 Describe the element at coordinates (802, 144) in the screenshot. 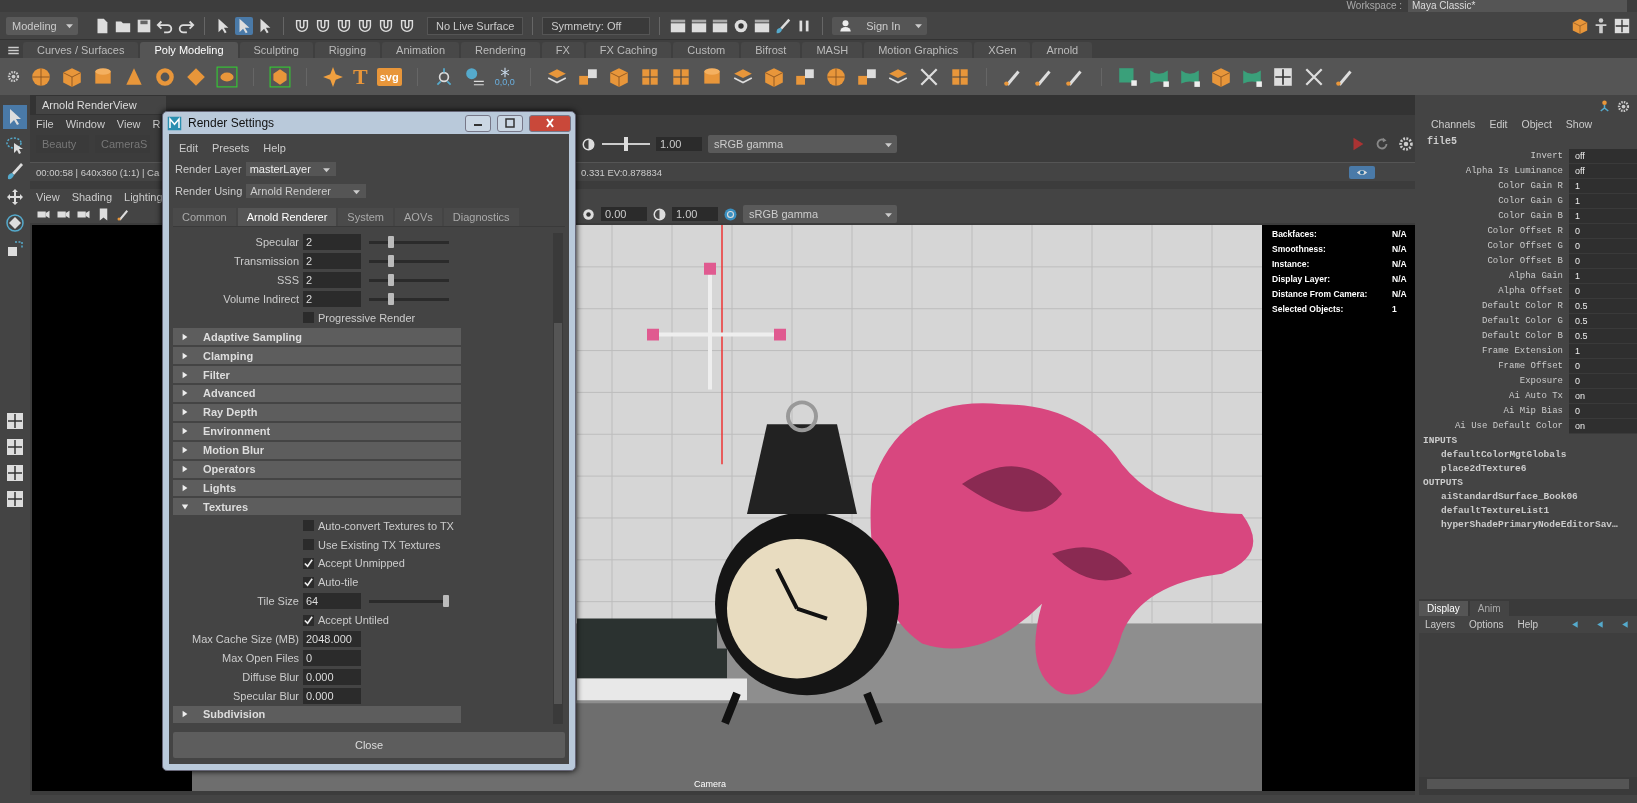

I see `color-space-dropdown: sRGB gamma` at that location.